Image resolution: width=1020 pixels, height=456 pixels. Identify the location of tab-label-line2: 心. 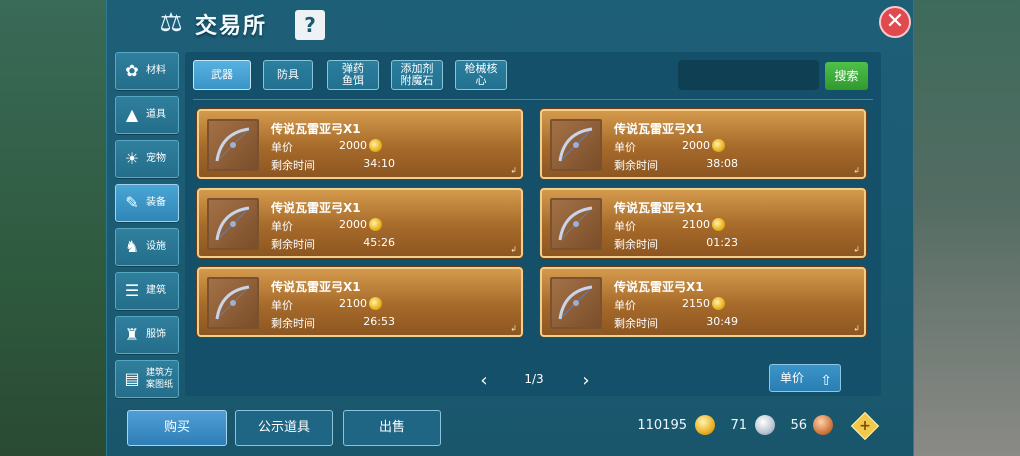
(481, 80).